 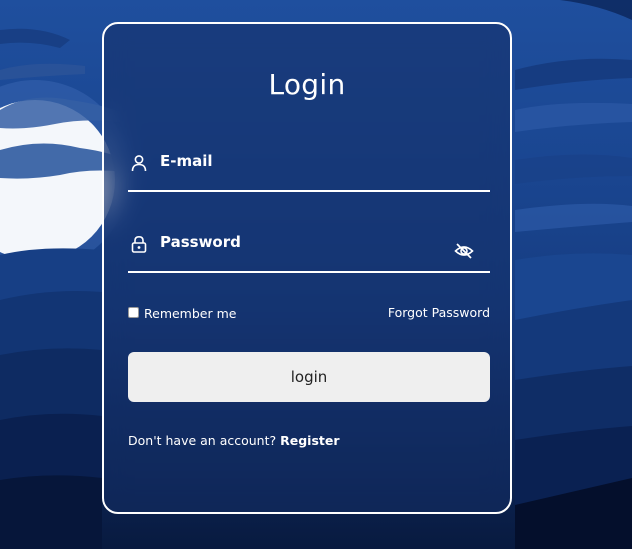 I want to click on password-field-label: Password, so click(x=200, y=242).